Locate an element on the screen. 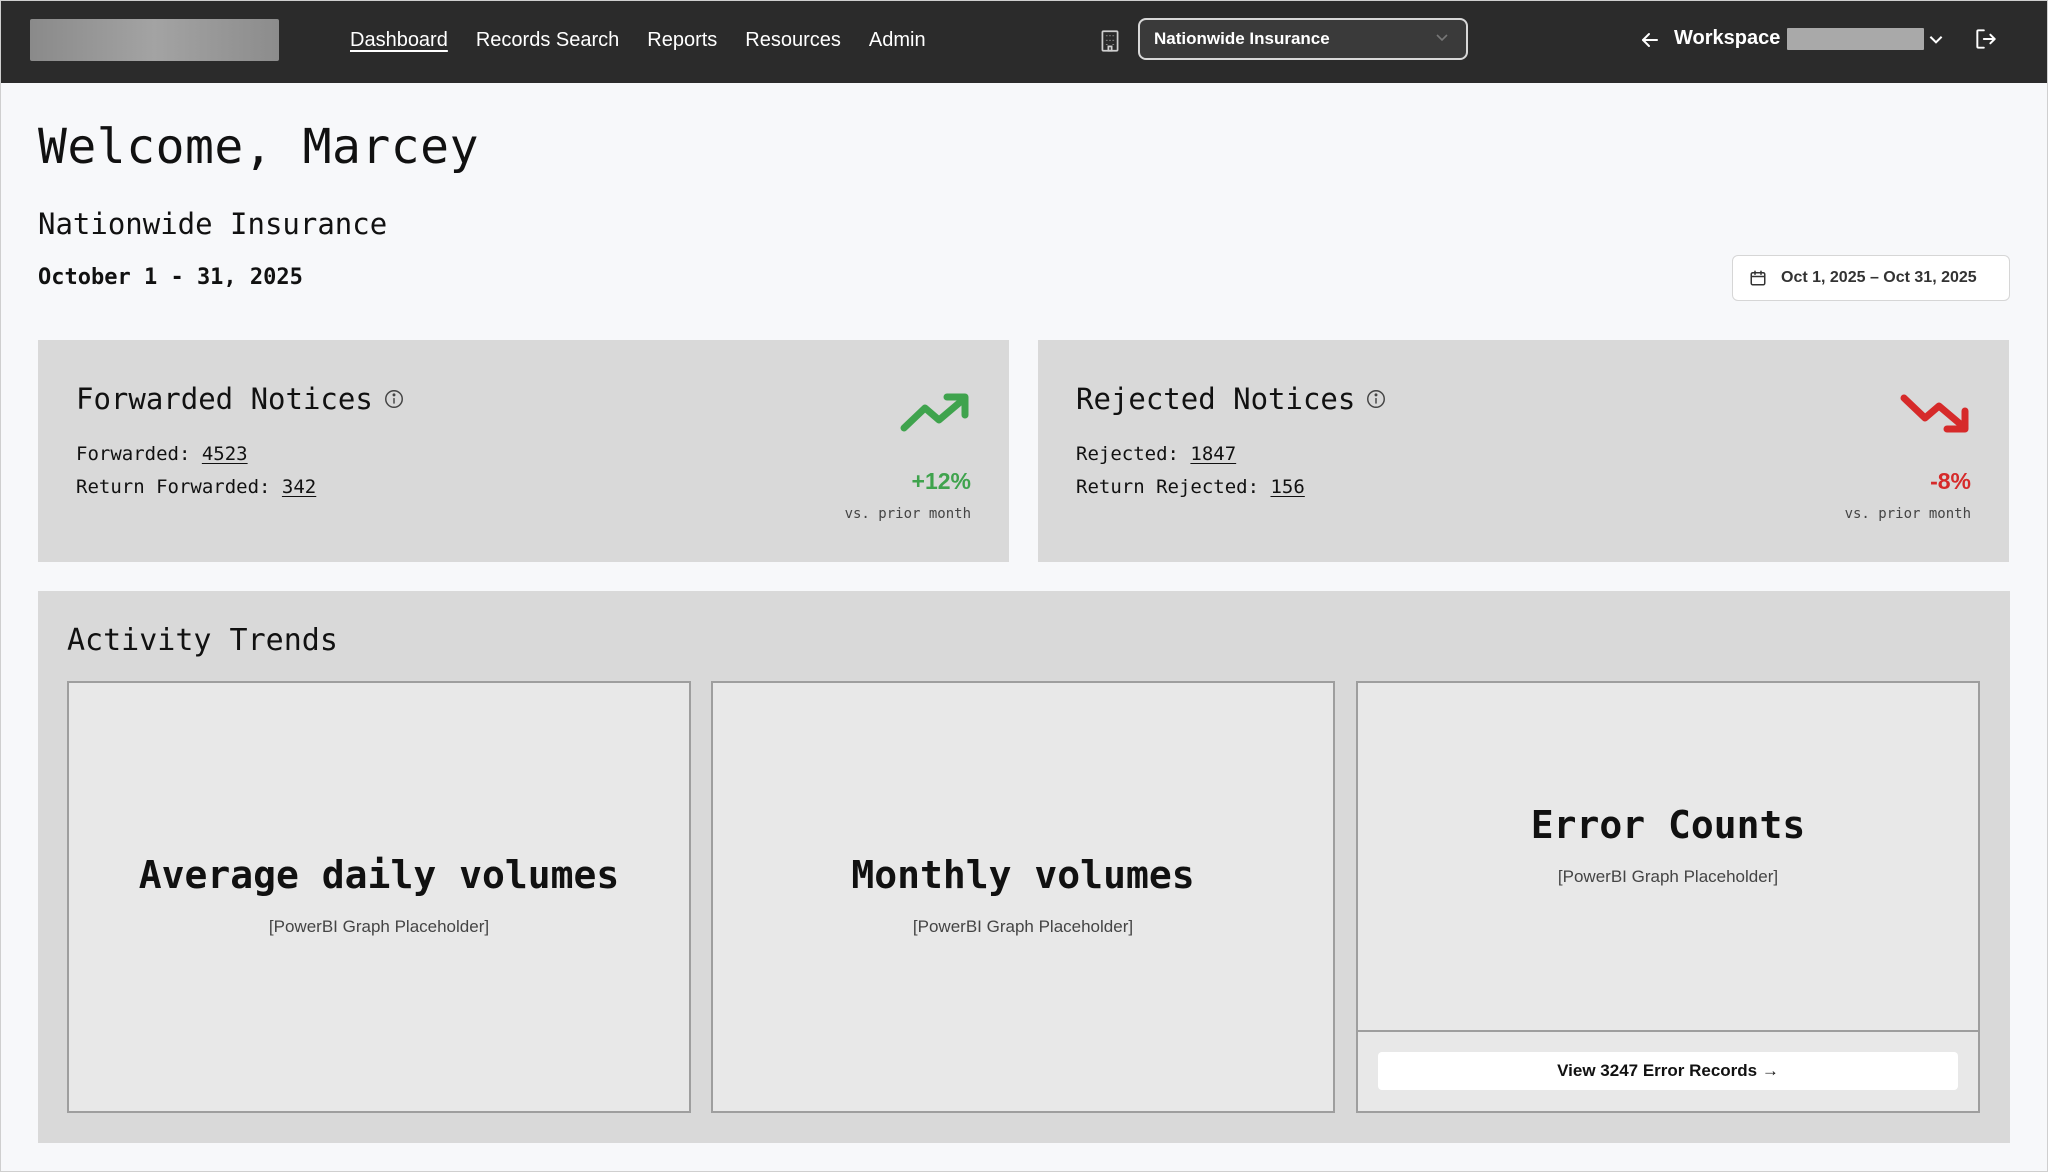 This screenshot has width=2048, height=1172. logout-icon is located at coordinates (1986, 39).